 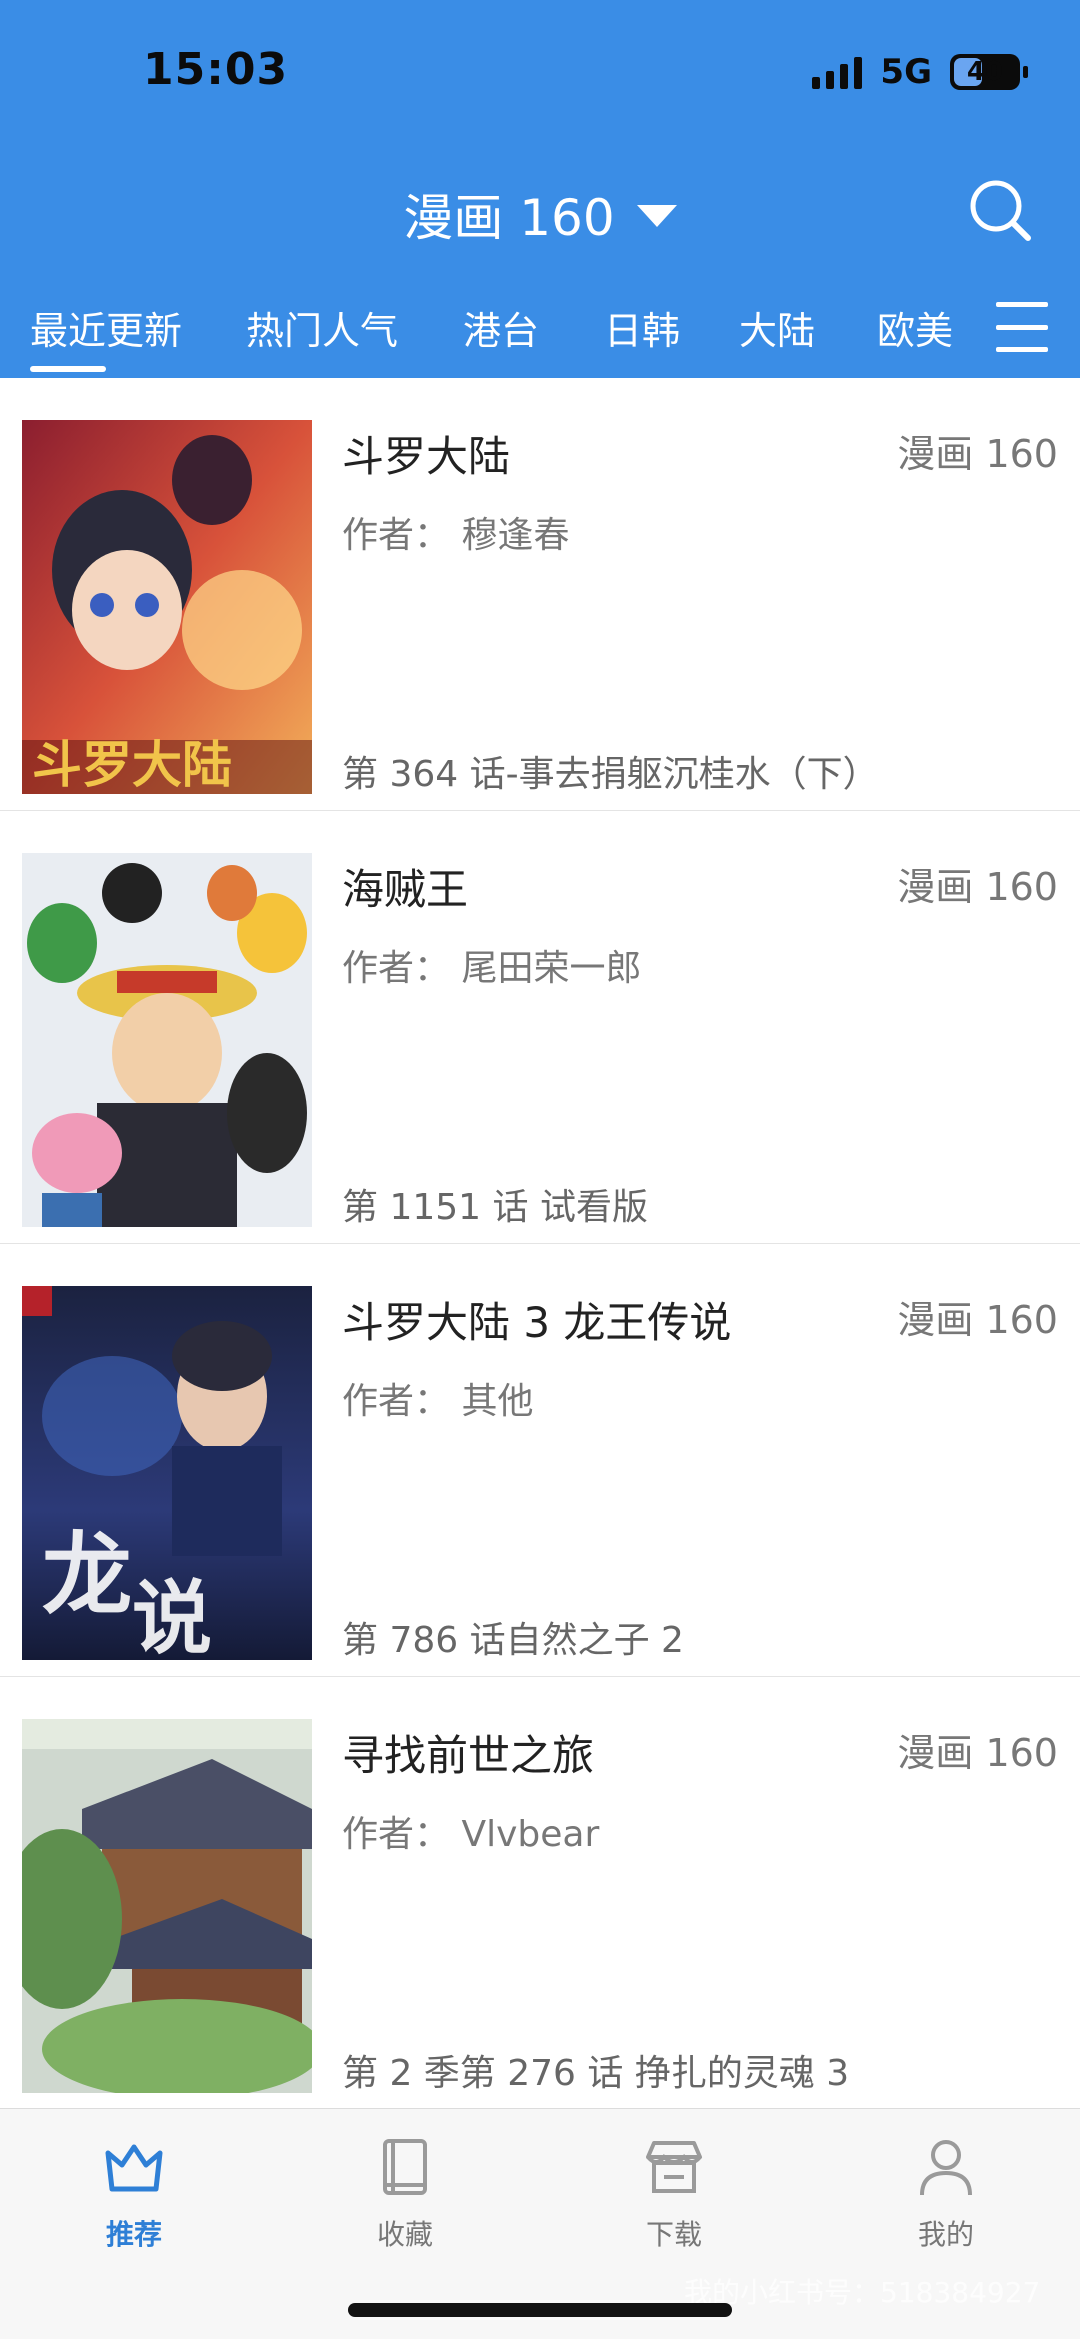 I want to click on tab-western: 欧美, so click(x=915, y=327).